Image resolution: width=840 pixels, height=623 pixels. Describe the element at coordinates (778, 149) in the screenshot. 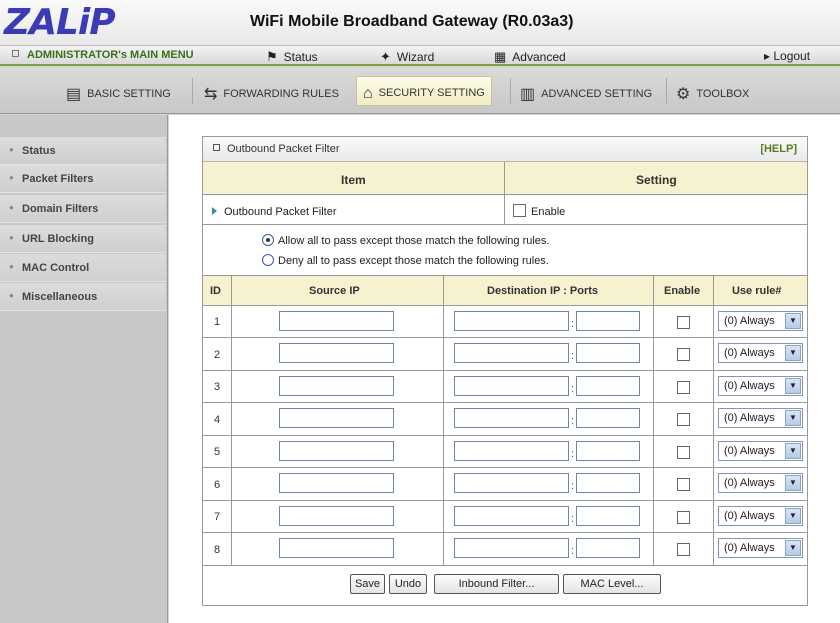

I see `help-link: [HELP]` at that location.